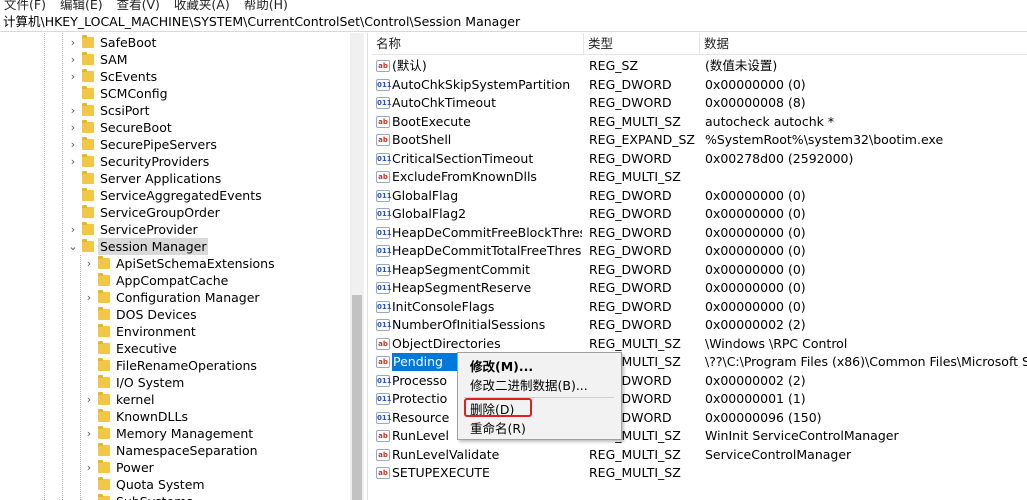  I want to click on tree-item: › kernel, so click(175, 399).